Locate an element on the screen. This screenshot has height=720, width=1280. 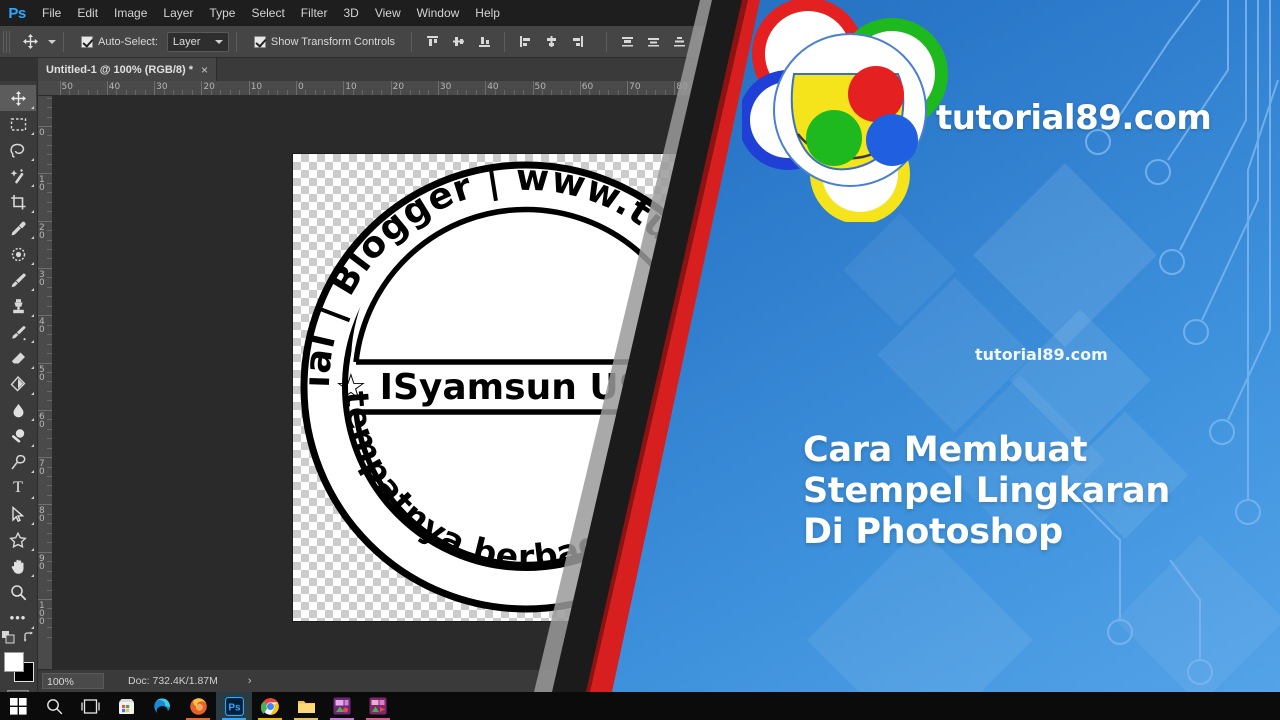
menu-item-window: Window is located at coordinates (438, 13).